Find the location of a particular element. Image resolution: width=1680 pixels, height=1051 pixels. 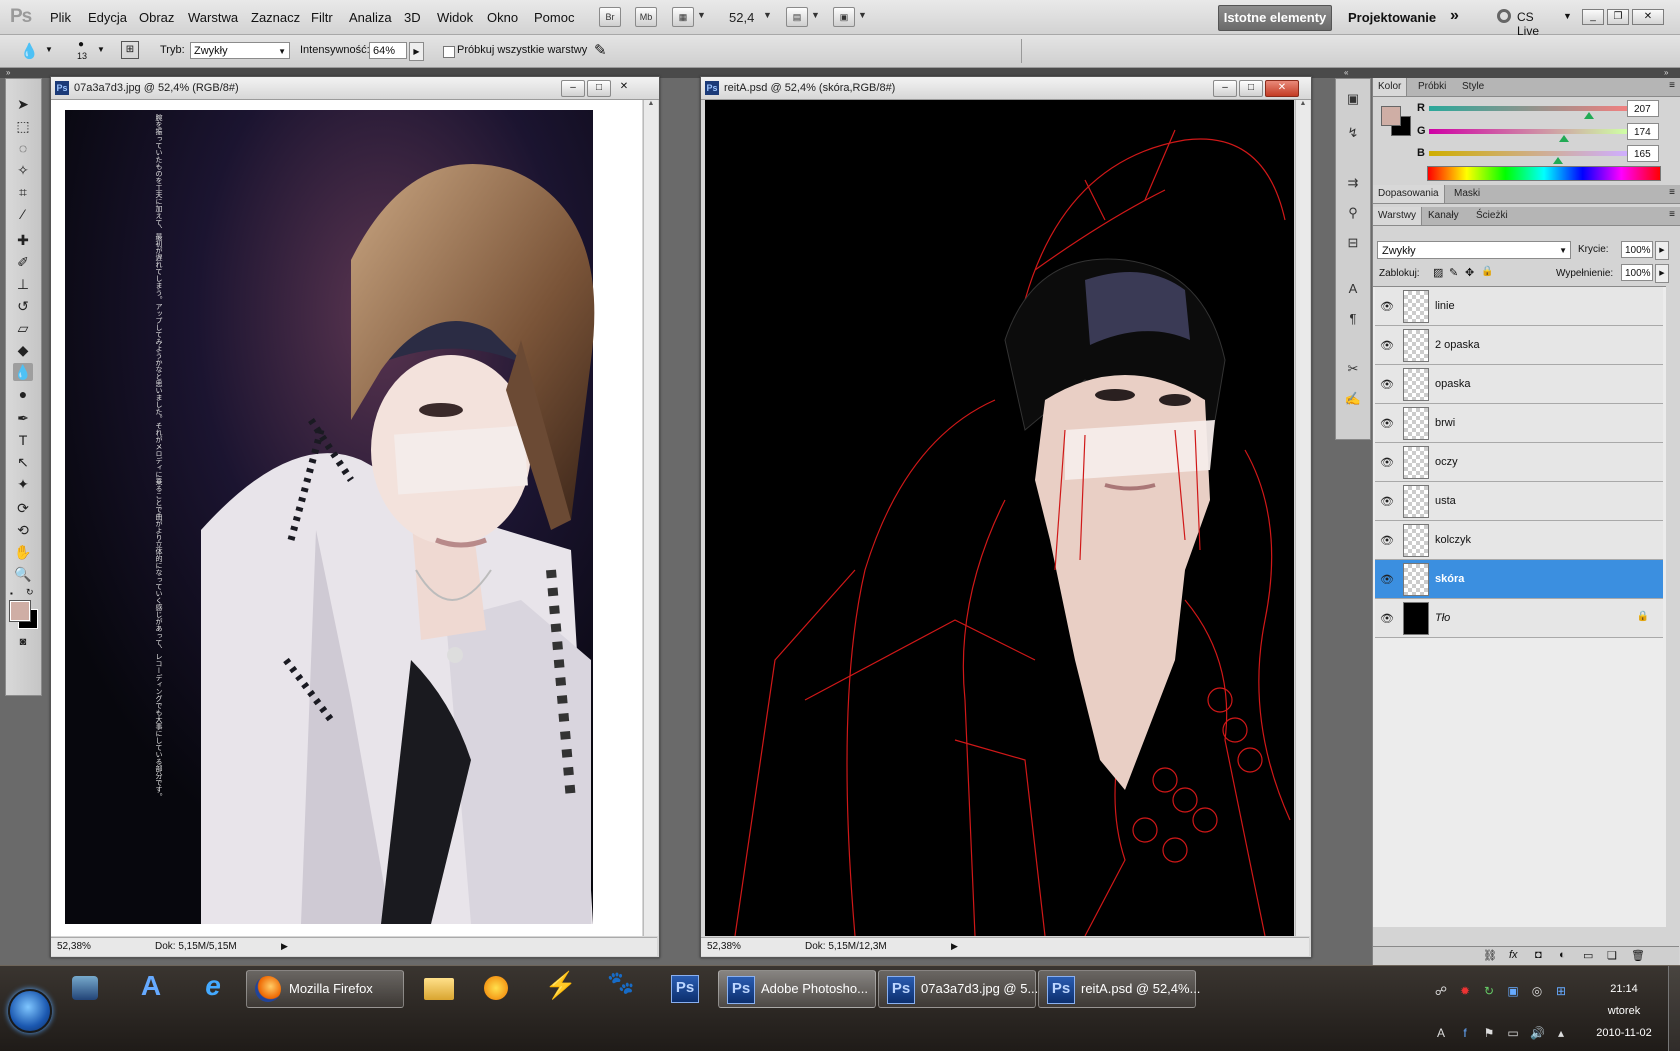

menu-edycja: Edycja is located at coordinates (107, 17).